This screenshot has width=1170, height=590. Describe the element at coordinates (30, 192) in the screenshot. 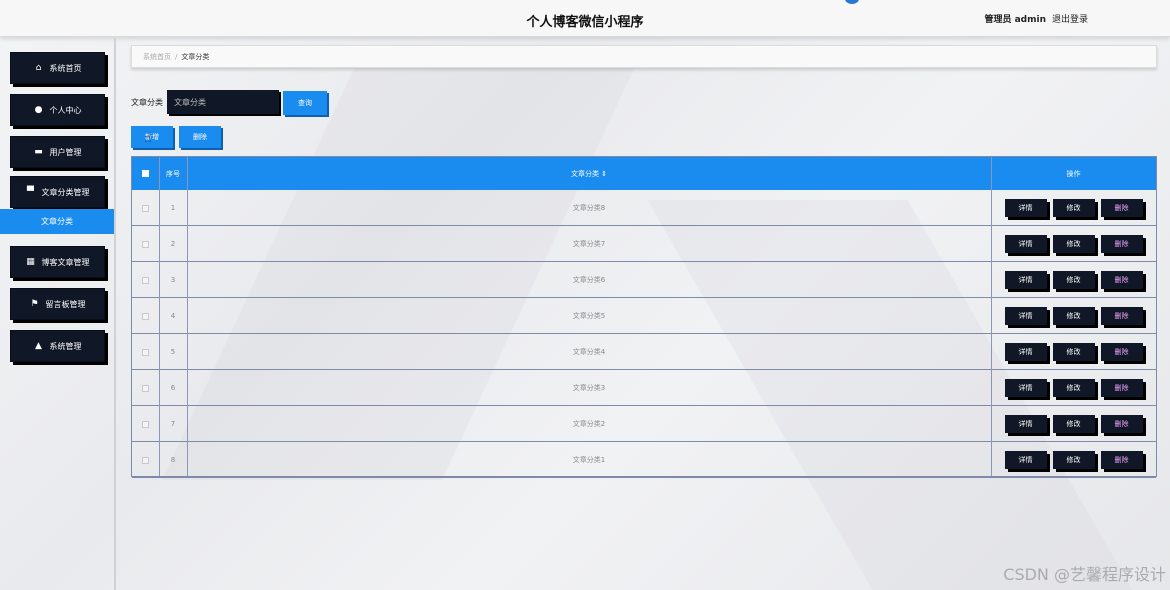

I see `monitor-icon: ▀` at that location.